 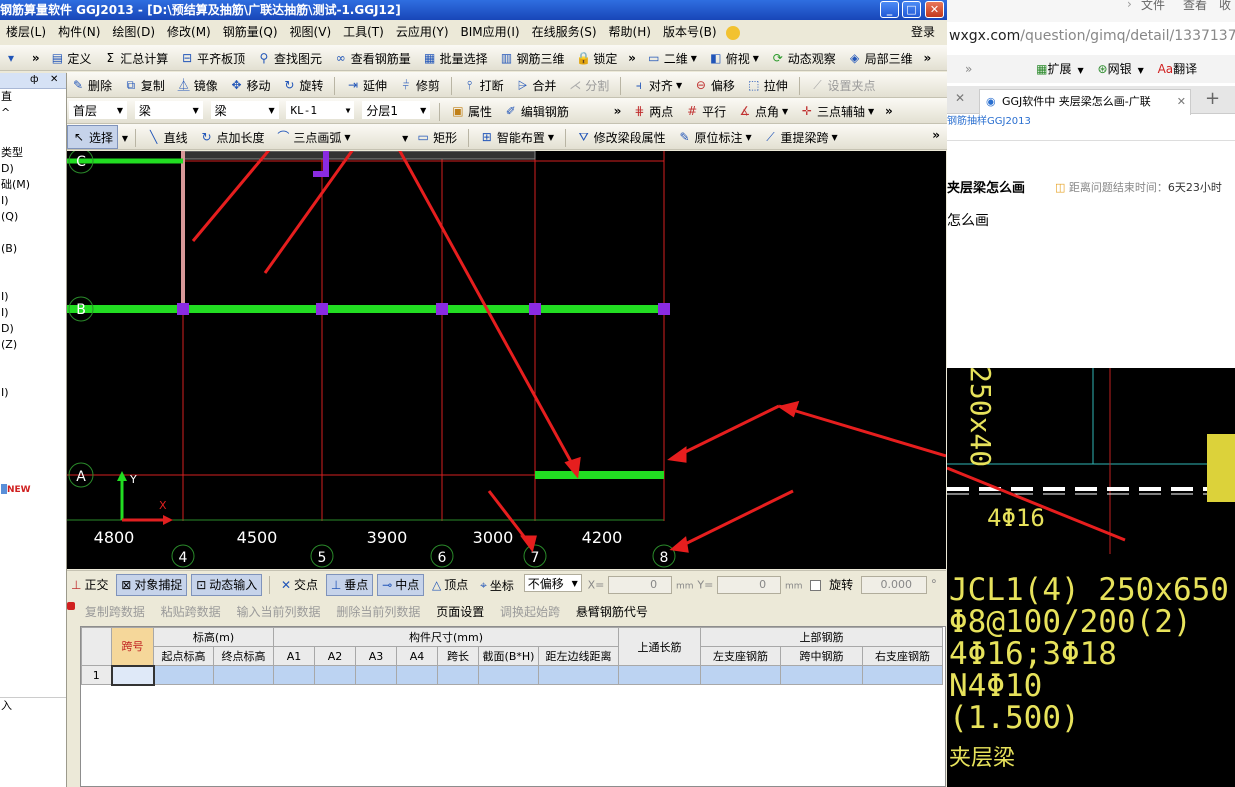 I want to click on tree-item: (B), so click(x=33, y=249).